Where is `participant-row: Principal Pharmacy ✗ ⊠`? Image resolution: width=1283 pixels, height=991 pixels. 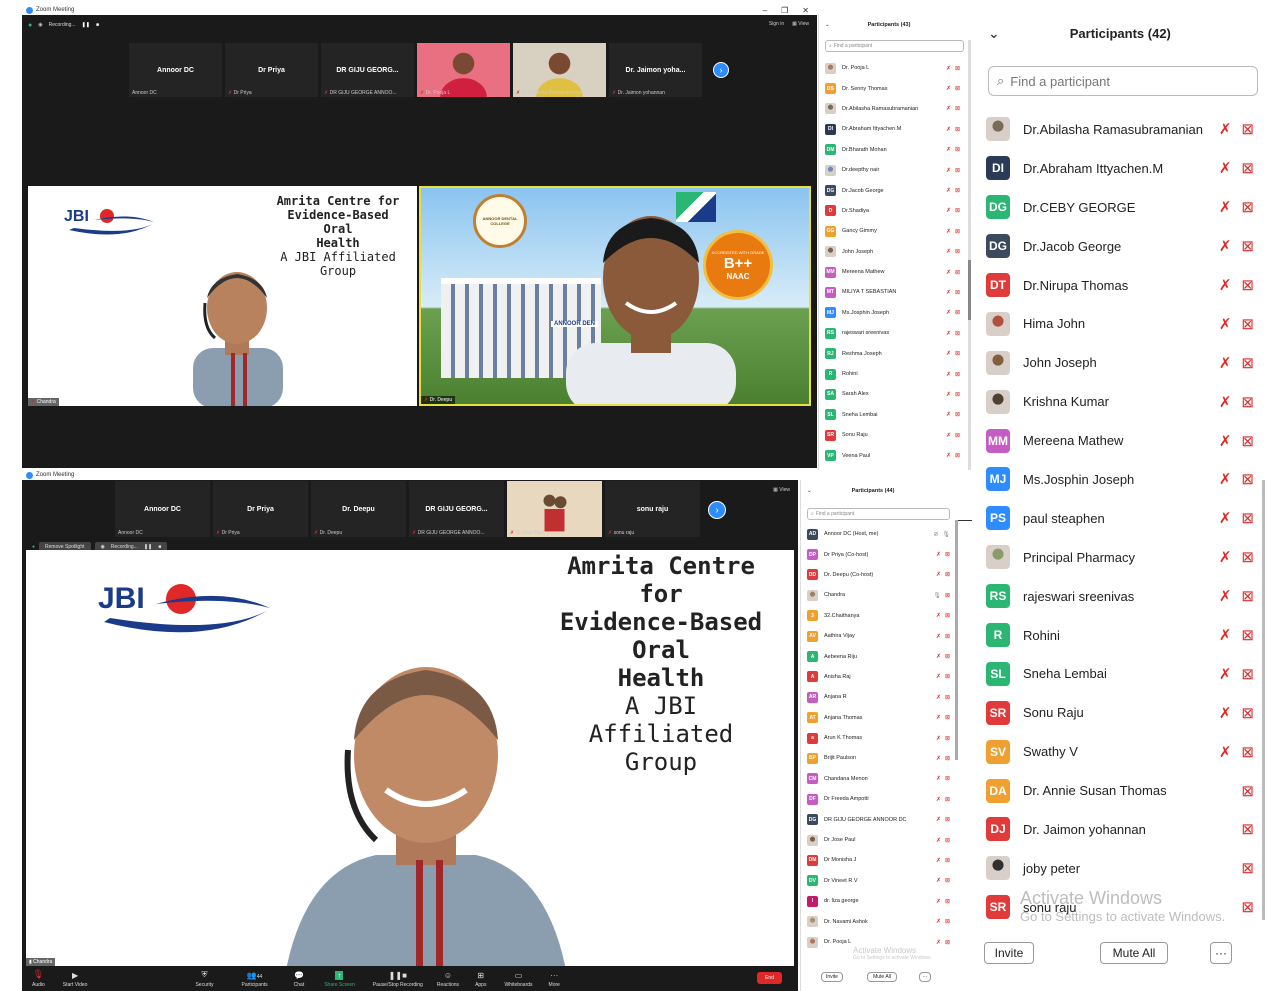
participant-row: Principal Pharmacy ✗ ⊠ is located at coordinates (1122, 557).